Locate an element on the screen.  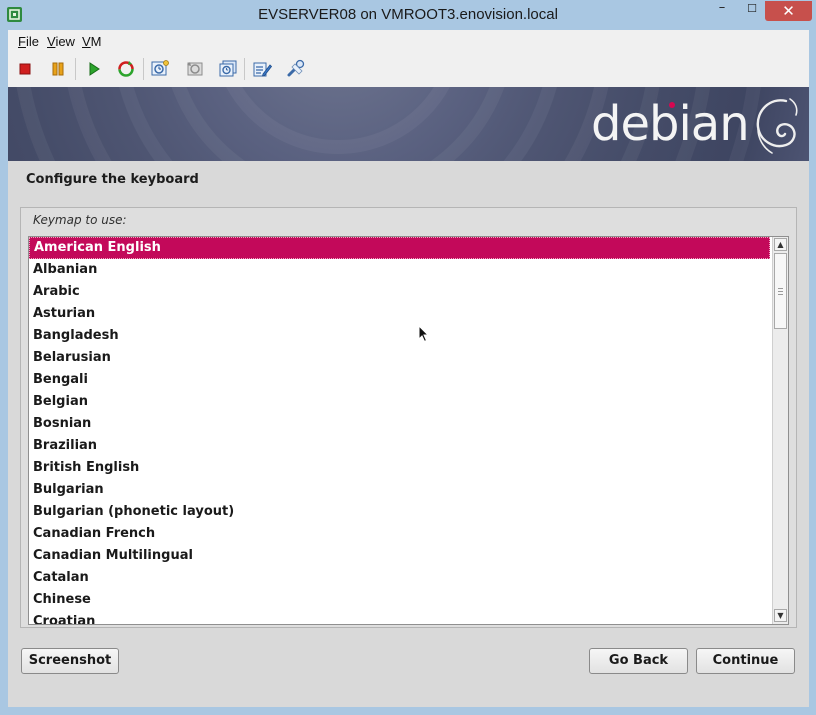
snapshot-manager-button is located at coordinates (228, 69).